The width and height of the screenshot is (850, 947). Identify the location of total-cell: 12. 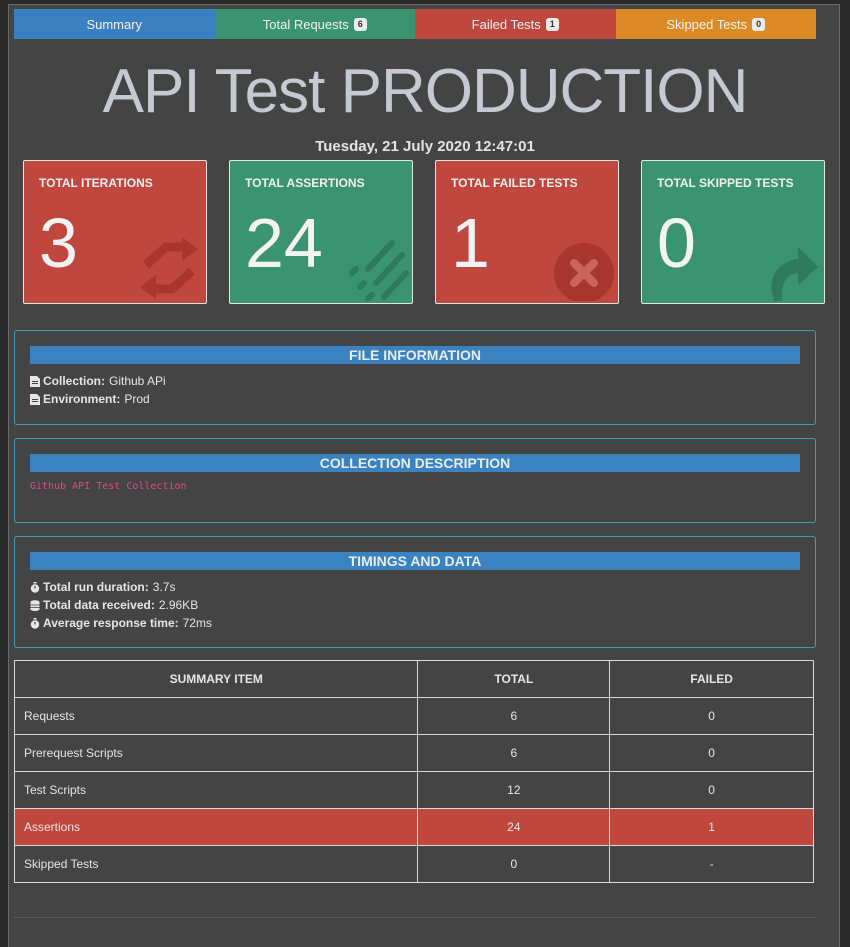
(514, 790).